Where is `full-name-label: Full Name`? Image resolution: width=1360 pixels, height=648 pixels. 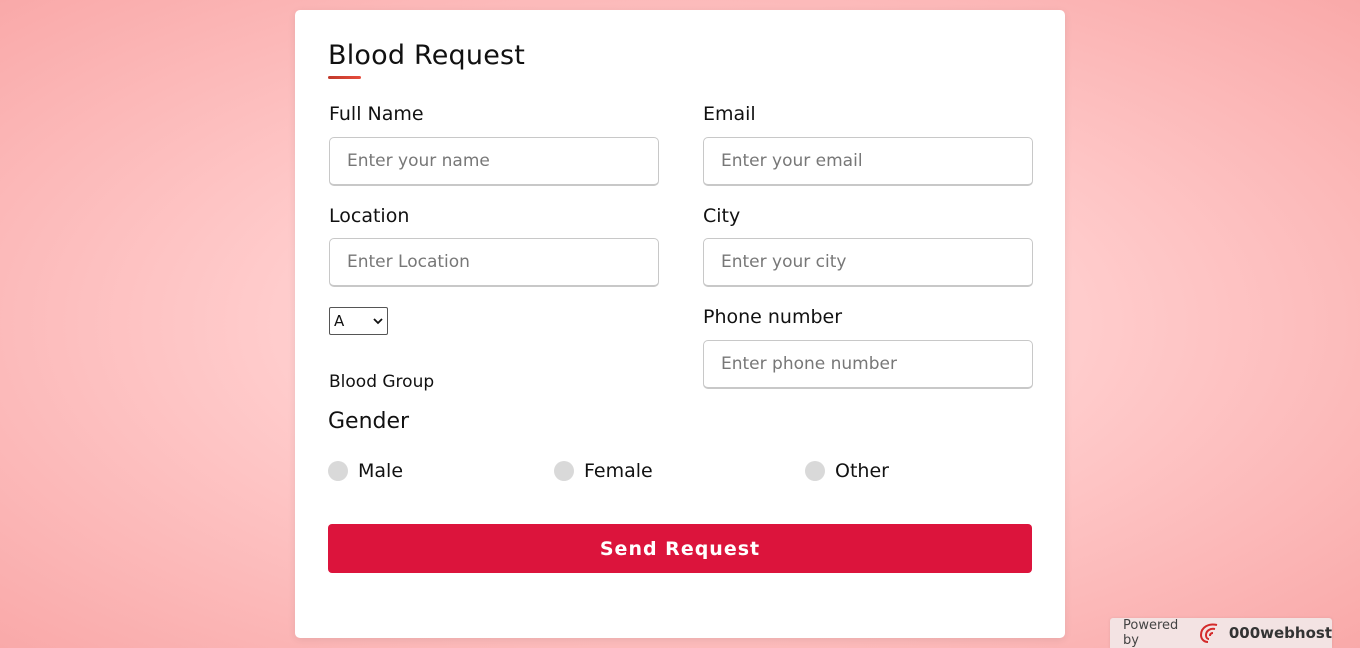
full-name-label: Full Name is located at coordinates (376, 114).